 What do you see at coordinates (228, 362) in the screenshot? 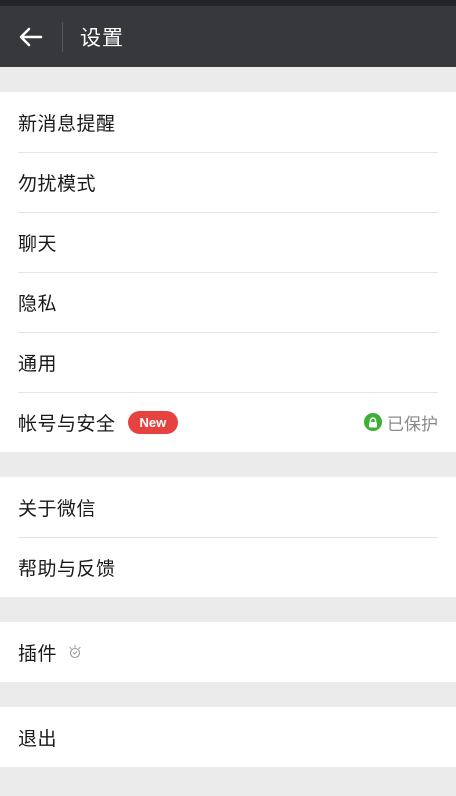
I see `settings-item-general: 通用` at bounding box center [228, 362].